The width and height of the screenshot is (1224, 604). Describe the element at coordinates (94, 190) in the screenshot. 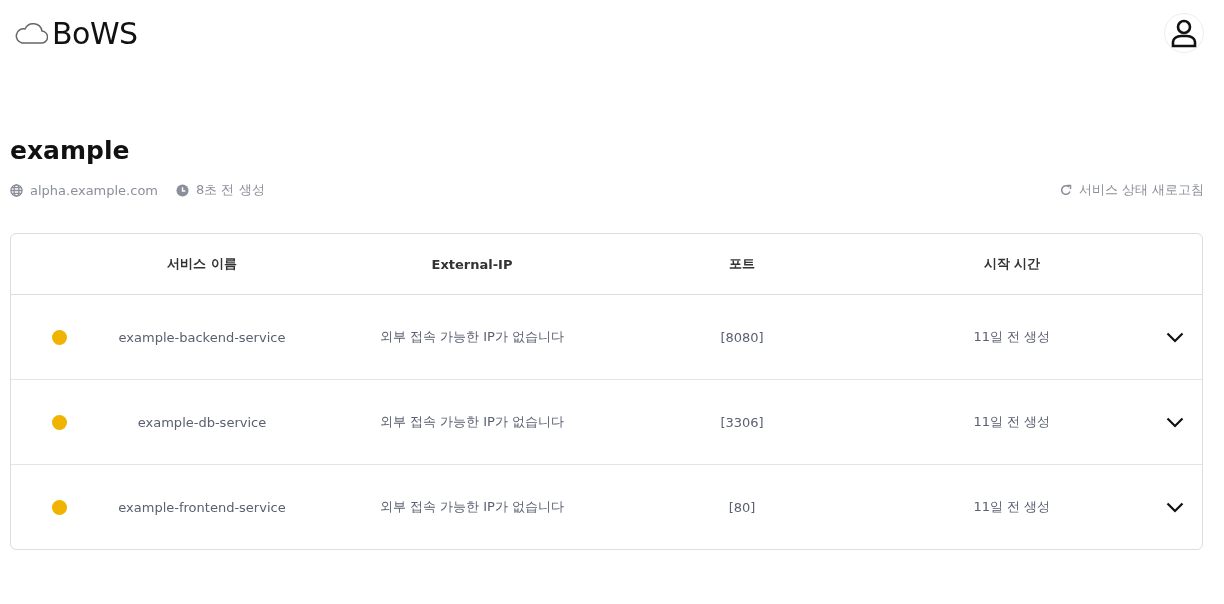

I see `domain-text: alpha.example.com` at that location.